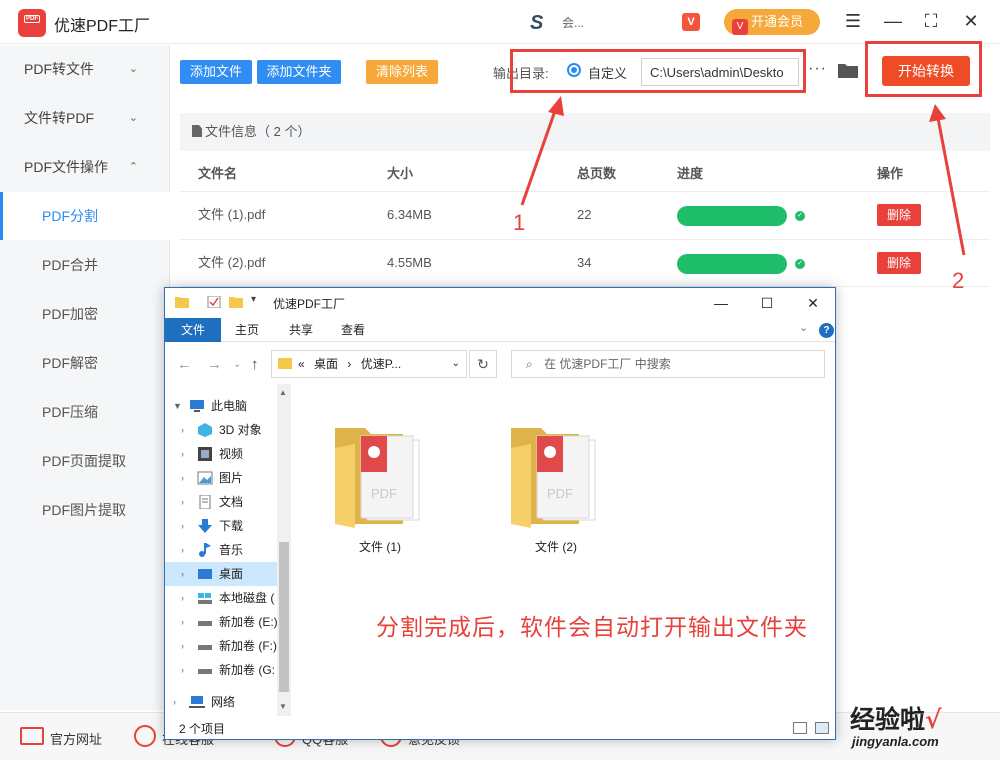 The width and height of the screenshot is (1000, 760). Describe the element at coordinates (85, 69) in the screenshot. I see `sidebar-group-pdf-to-file: PDF转文件 ⌄` at that location.